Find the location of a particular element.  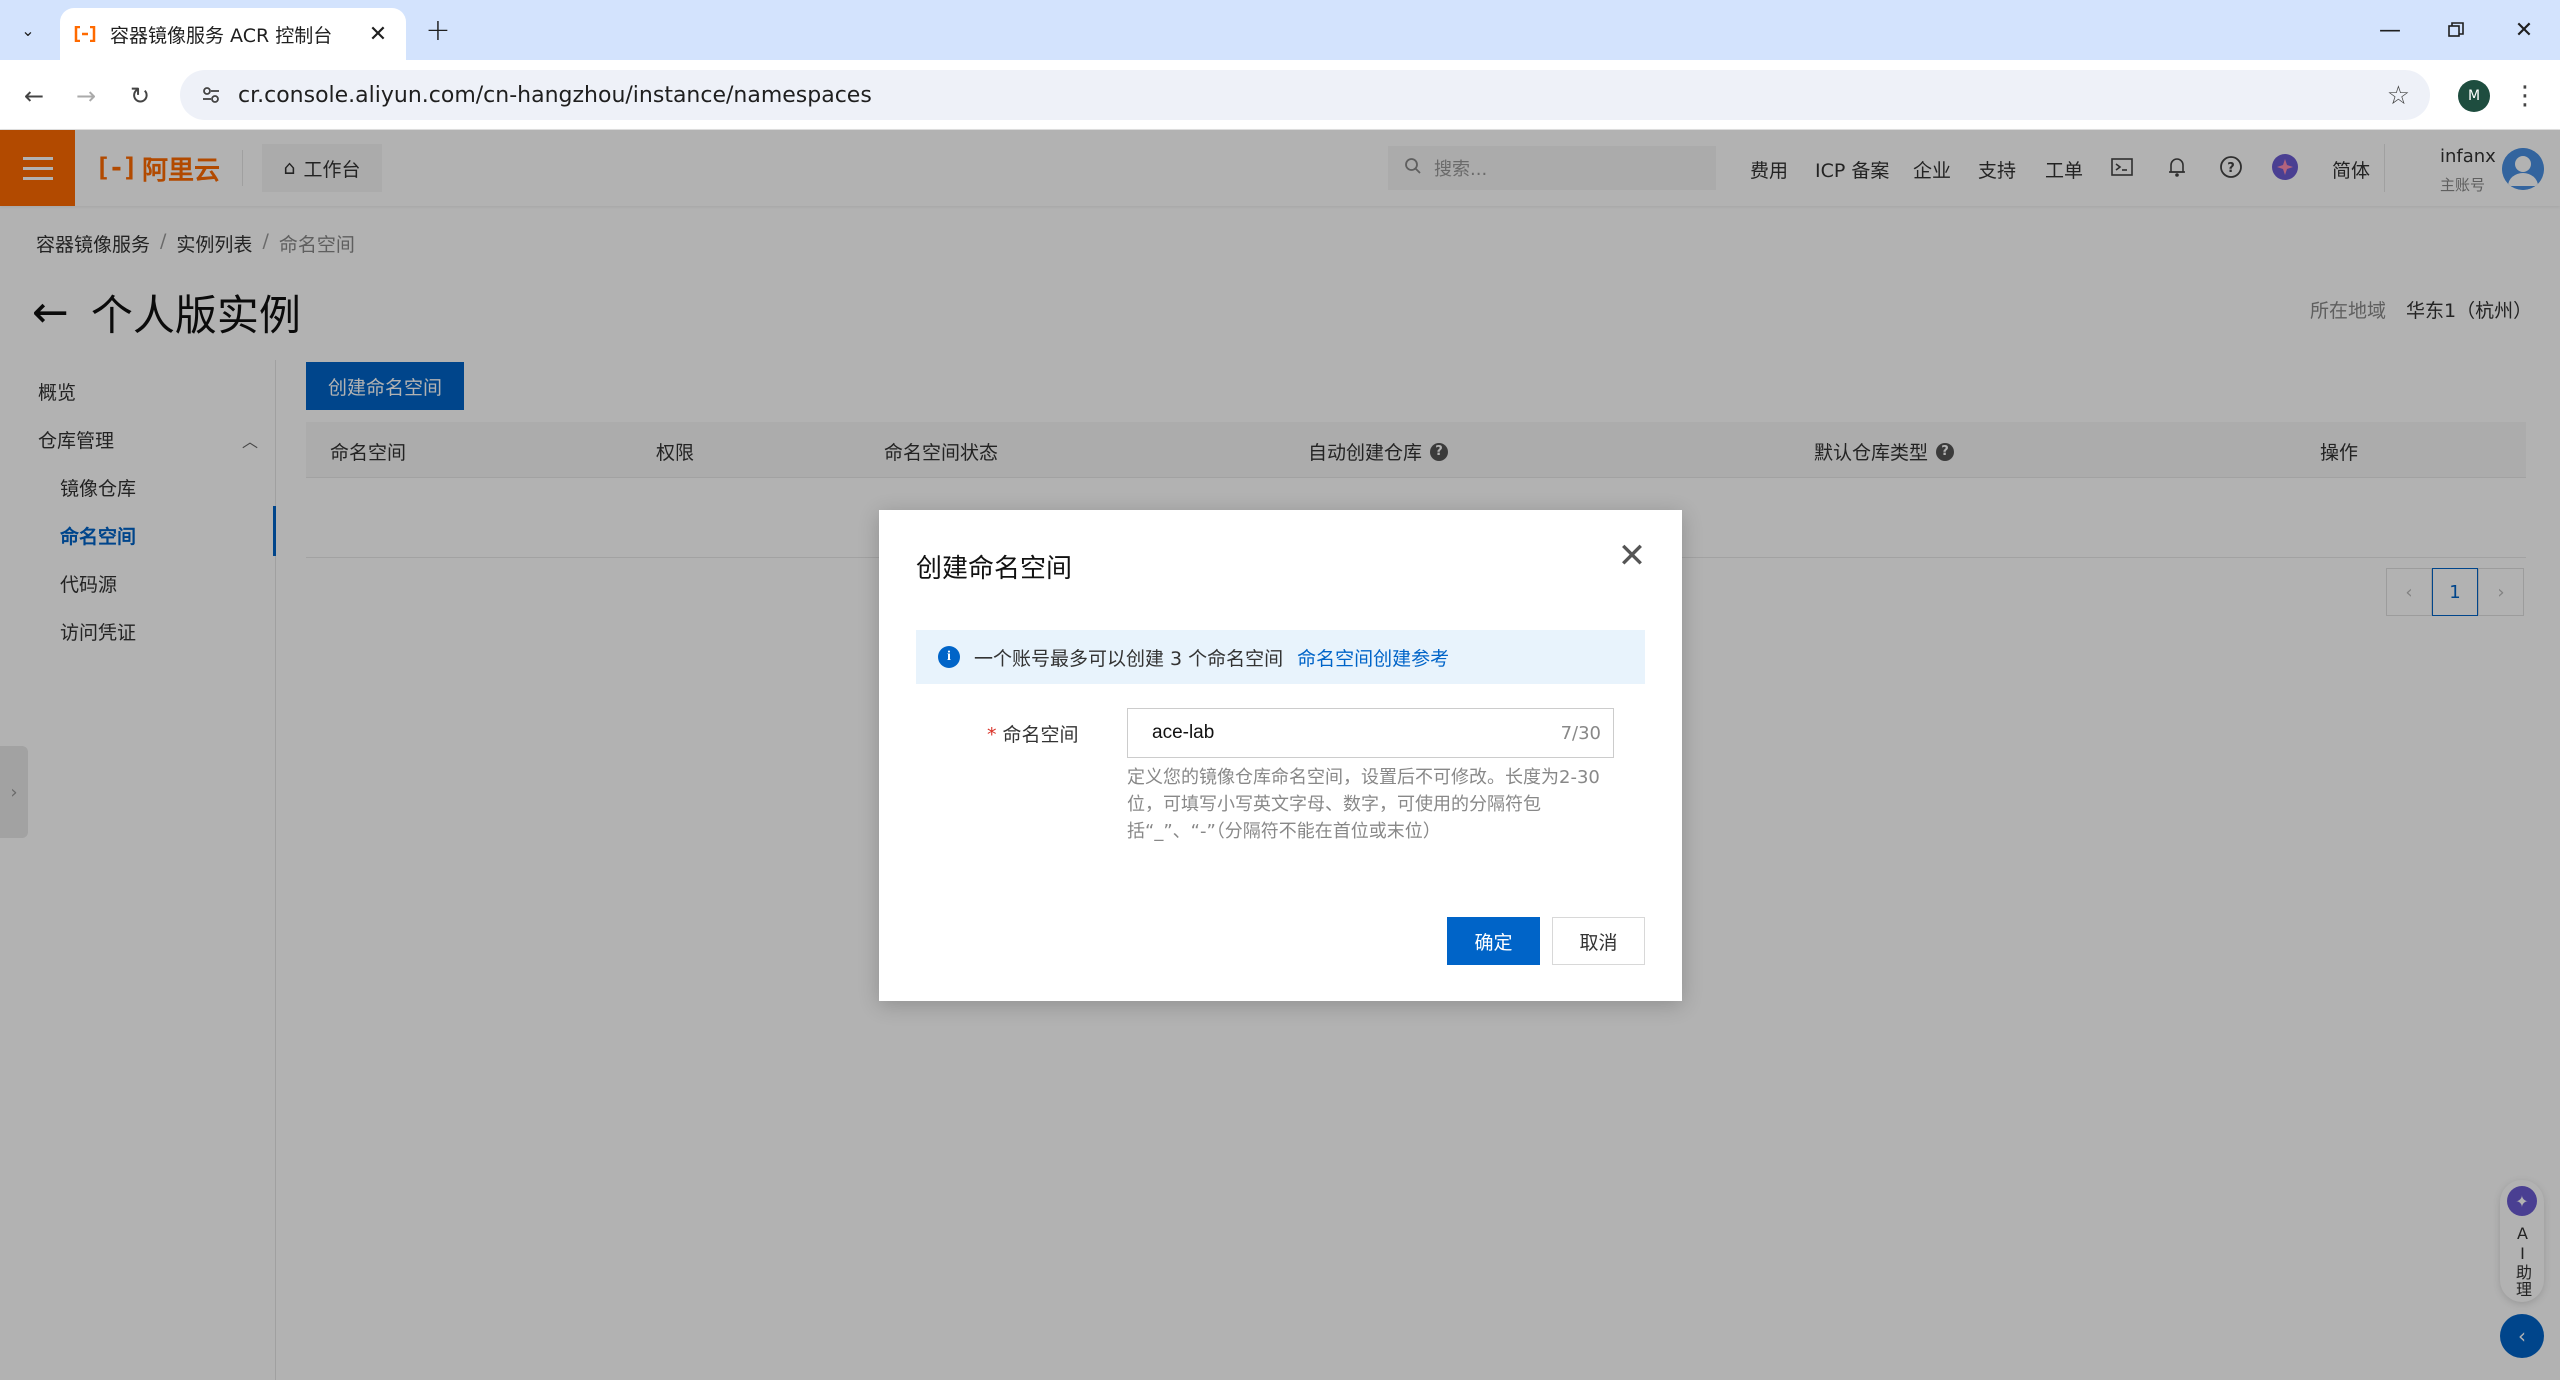

namespace-input-wrapper: 7/30 is located at coordinates (1370, 733).